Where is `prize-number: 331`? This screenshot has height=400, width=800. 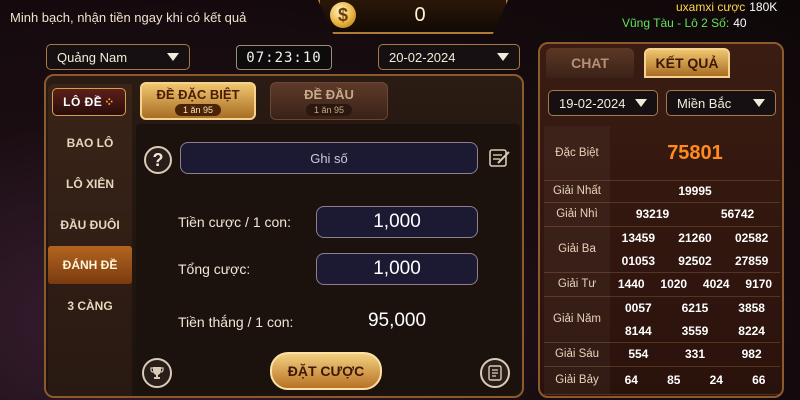 prize-number: 331 is located at coordinates (694, 354).